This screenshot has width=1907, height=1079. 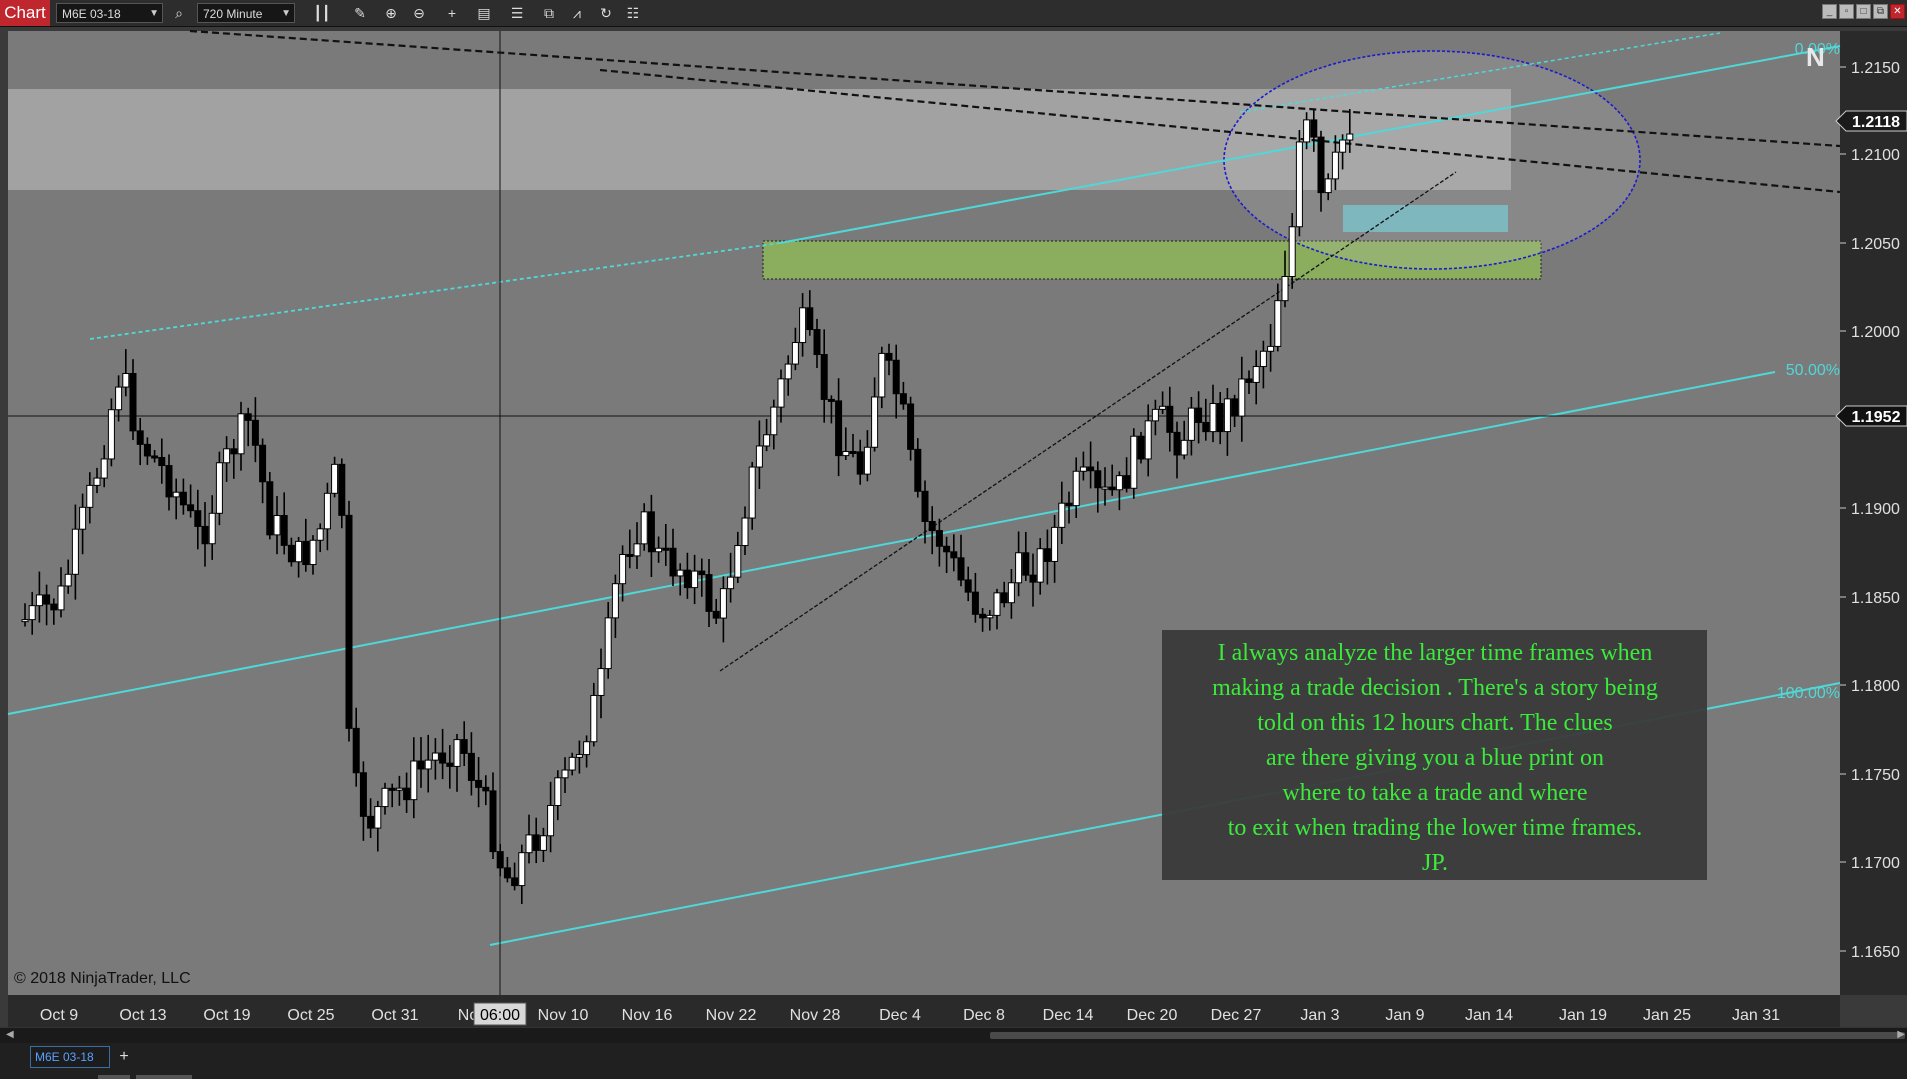 I want to click on refresh-icon: ↻, so click(x=606, y=13).